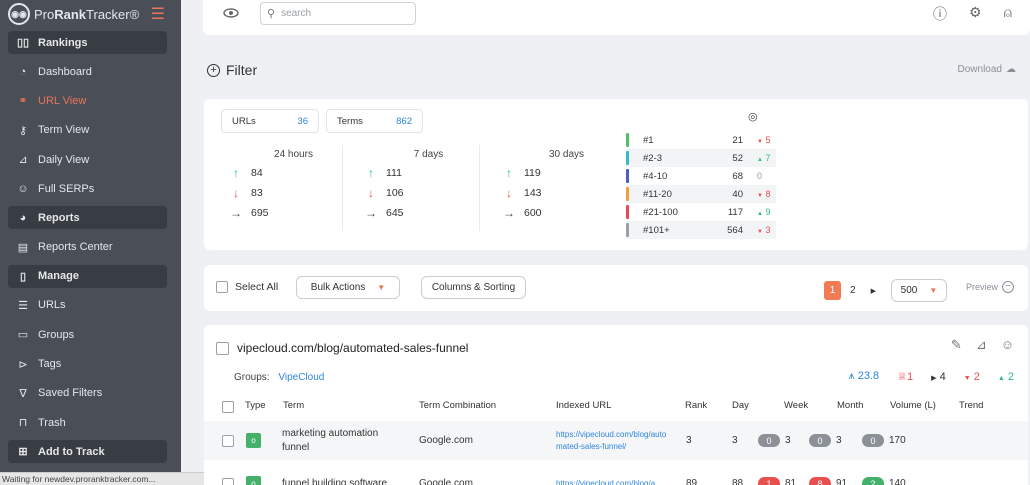 This screenshot has width=1030, height=485. Describe the element at coordinates (293, 405) in the screenshot. I see `column-header-term: Term` at that location.